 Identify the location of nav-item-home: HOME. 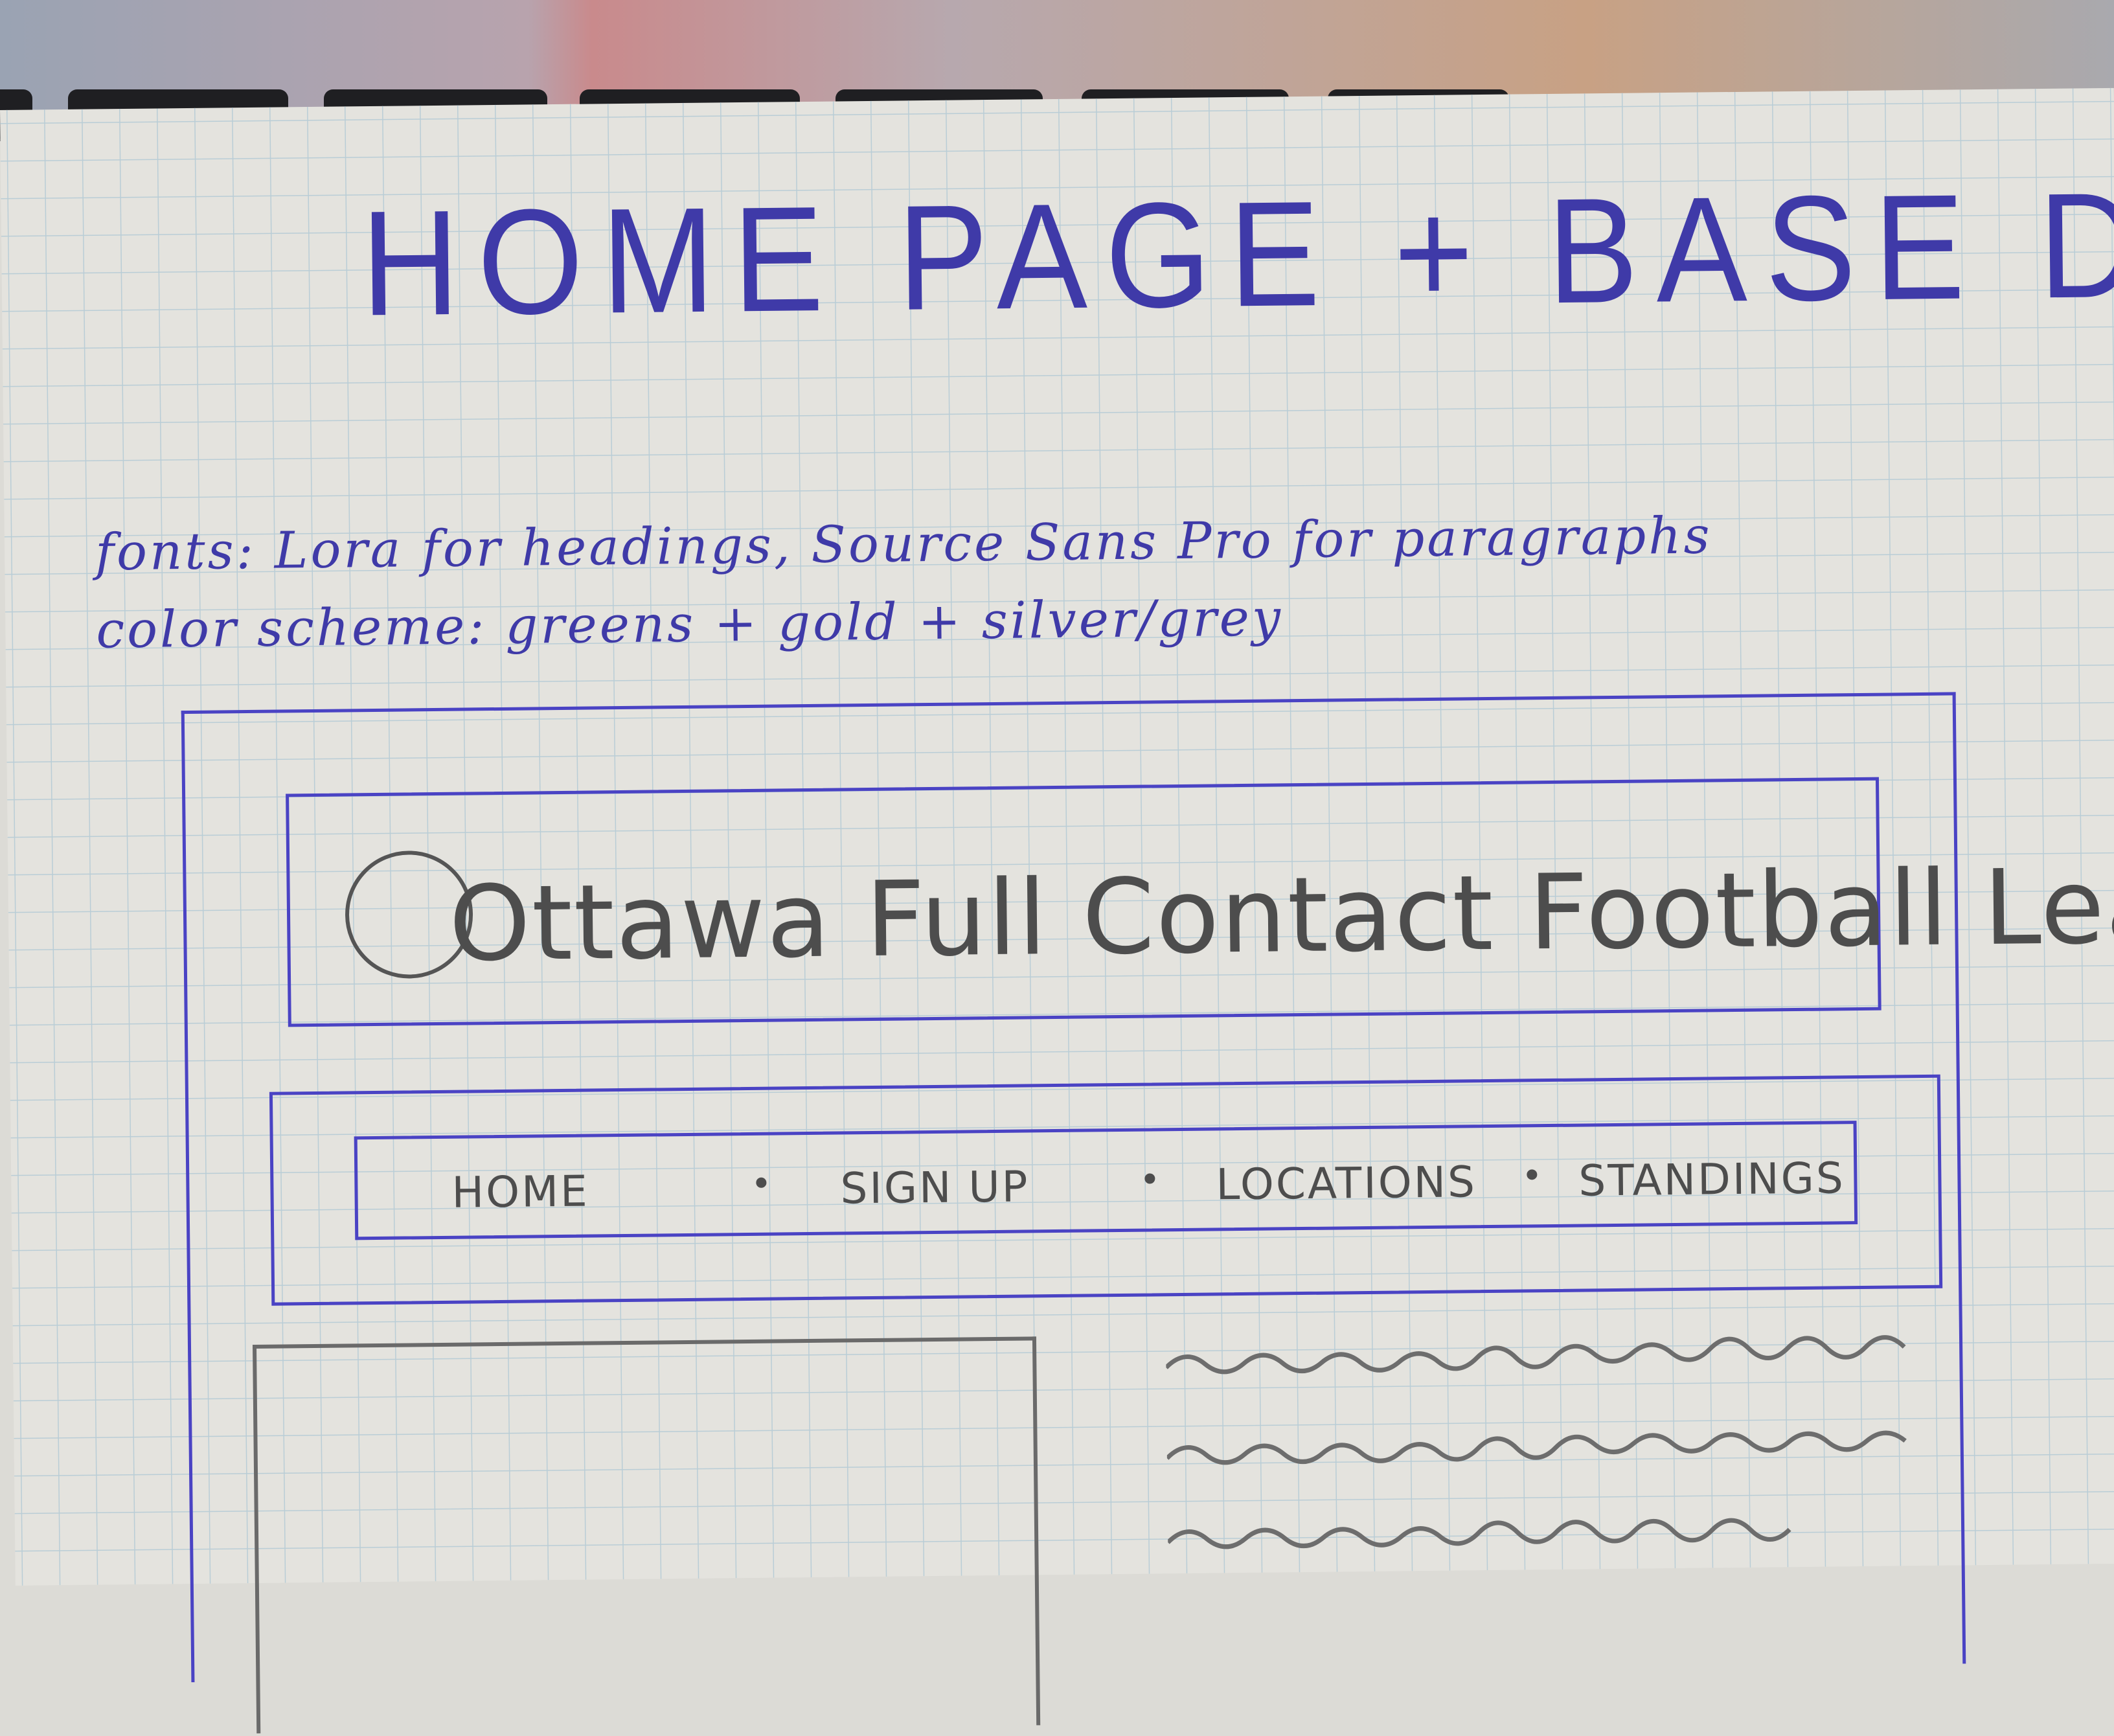
(520, 1192).